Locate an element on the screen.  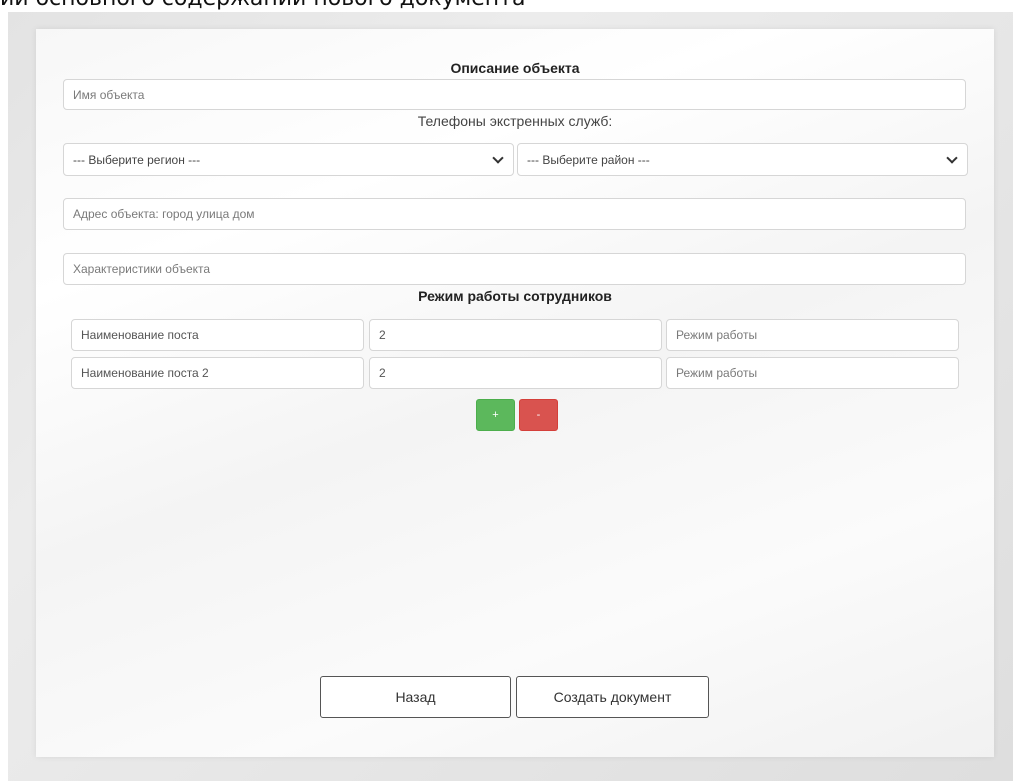
region-select: --- Выберите регион --- is located at coordinates (288, 159).